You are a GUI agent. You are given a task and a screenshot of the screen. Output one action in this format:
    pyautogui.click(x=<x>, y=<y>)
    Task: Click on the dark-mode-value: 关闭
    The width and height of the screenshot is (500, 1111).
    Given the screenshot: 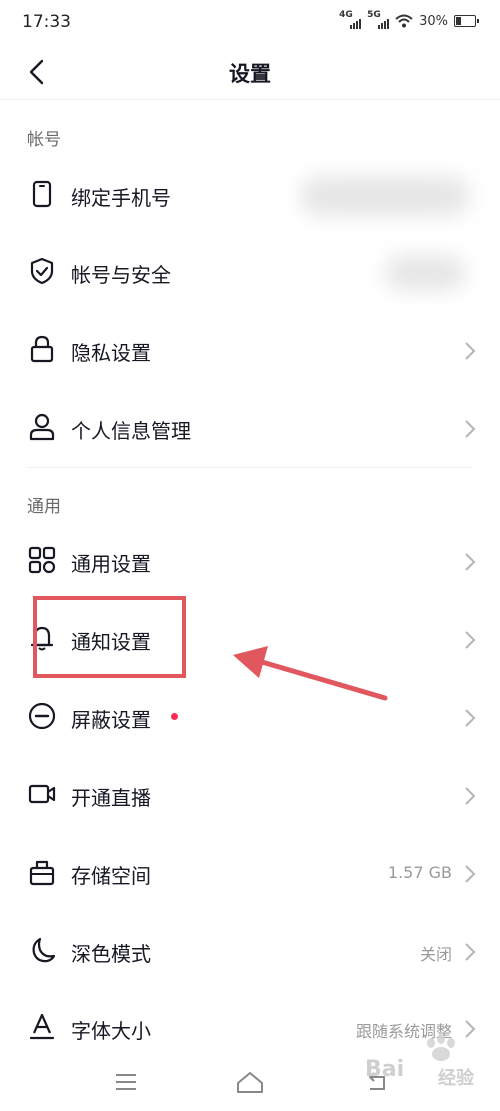 What is the action you would take?
    pyautogui.click(x=435, y=954)
    